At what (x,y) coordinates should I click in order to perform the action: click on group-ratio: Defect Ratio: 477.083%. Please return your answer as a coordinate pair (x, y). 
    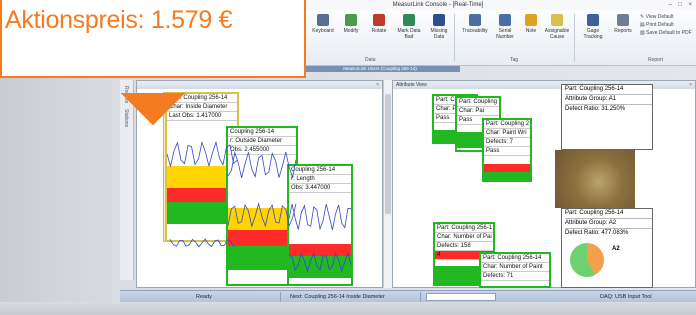
    Looking at the image, I should click on (608, 233).